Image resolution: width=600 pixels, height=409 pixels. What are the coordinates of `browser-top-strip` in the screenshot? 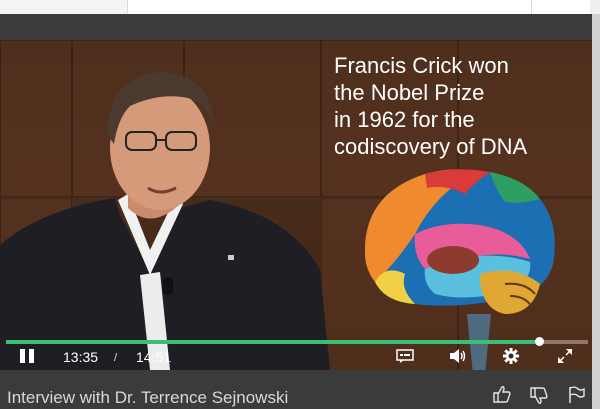 It's located at (300, 7).